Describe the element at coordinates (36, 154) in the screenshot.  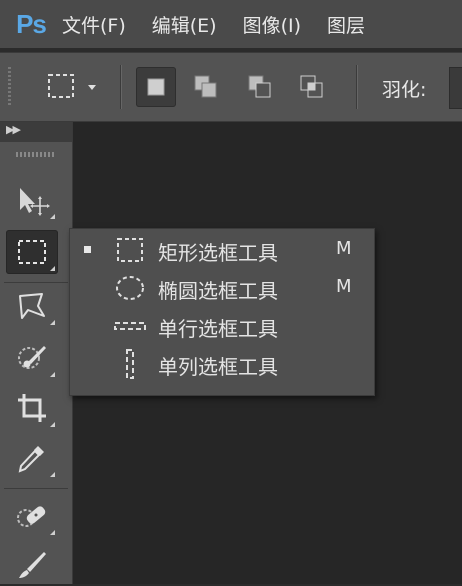
I see `toolbox-grip` at that location.